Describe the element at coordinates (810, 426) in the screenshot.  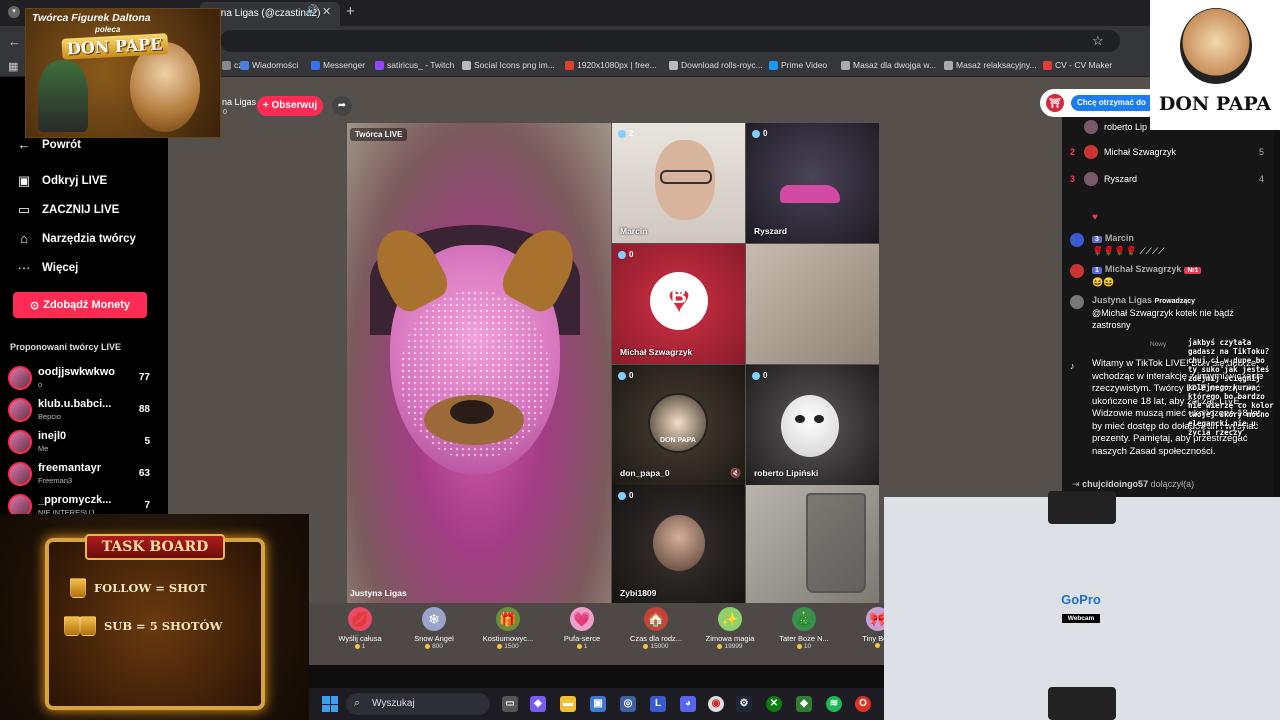
I see `hockey-mask` at that location.